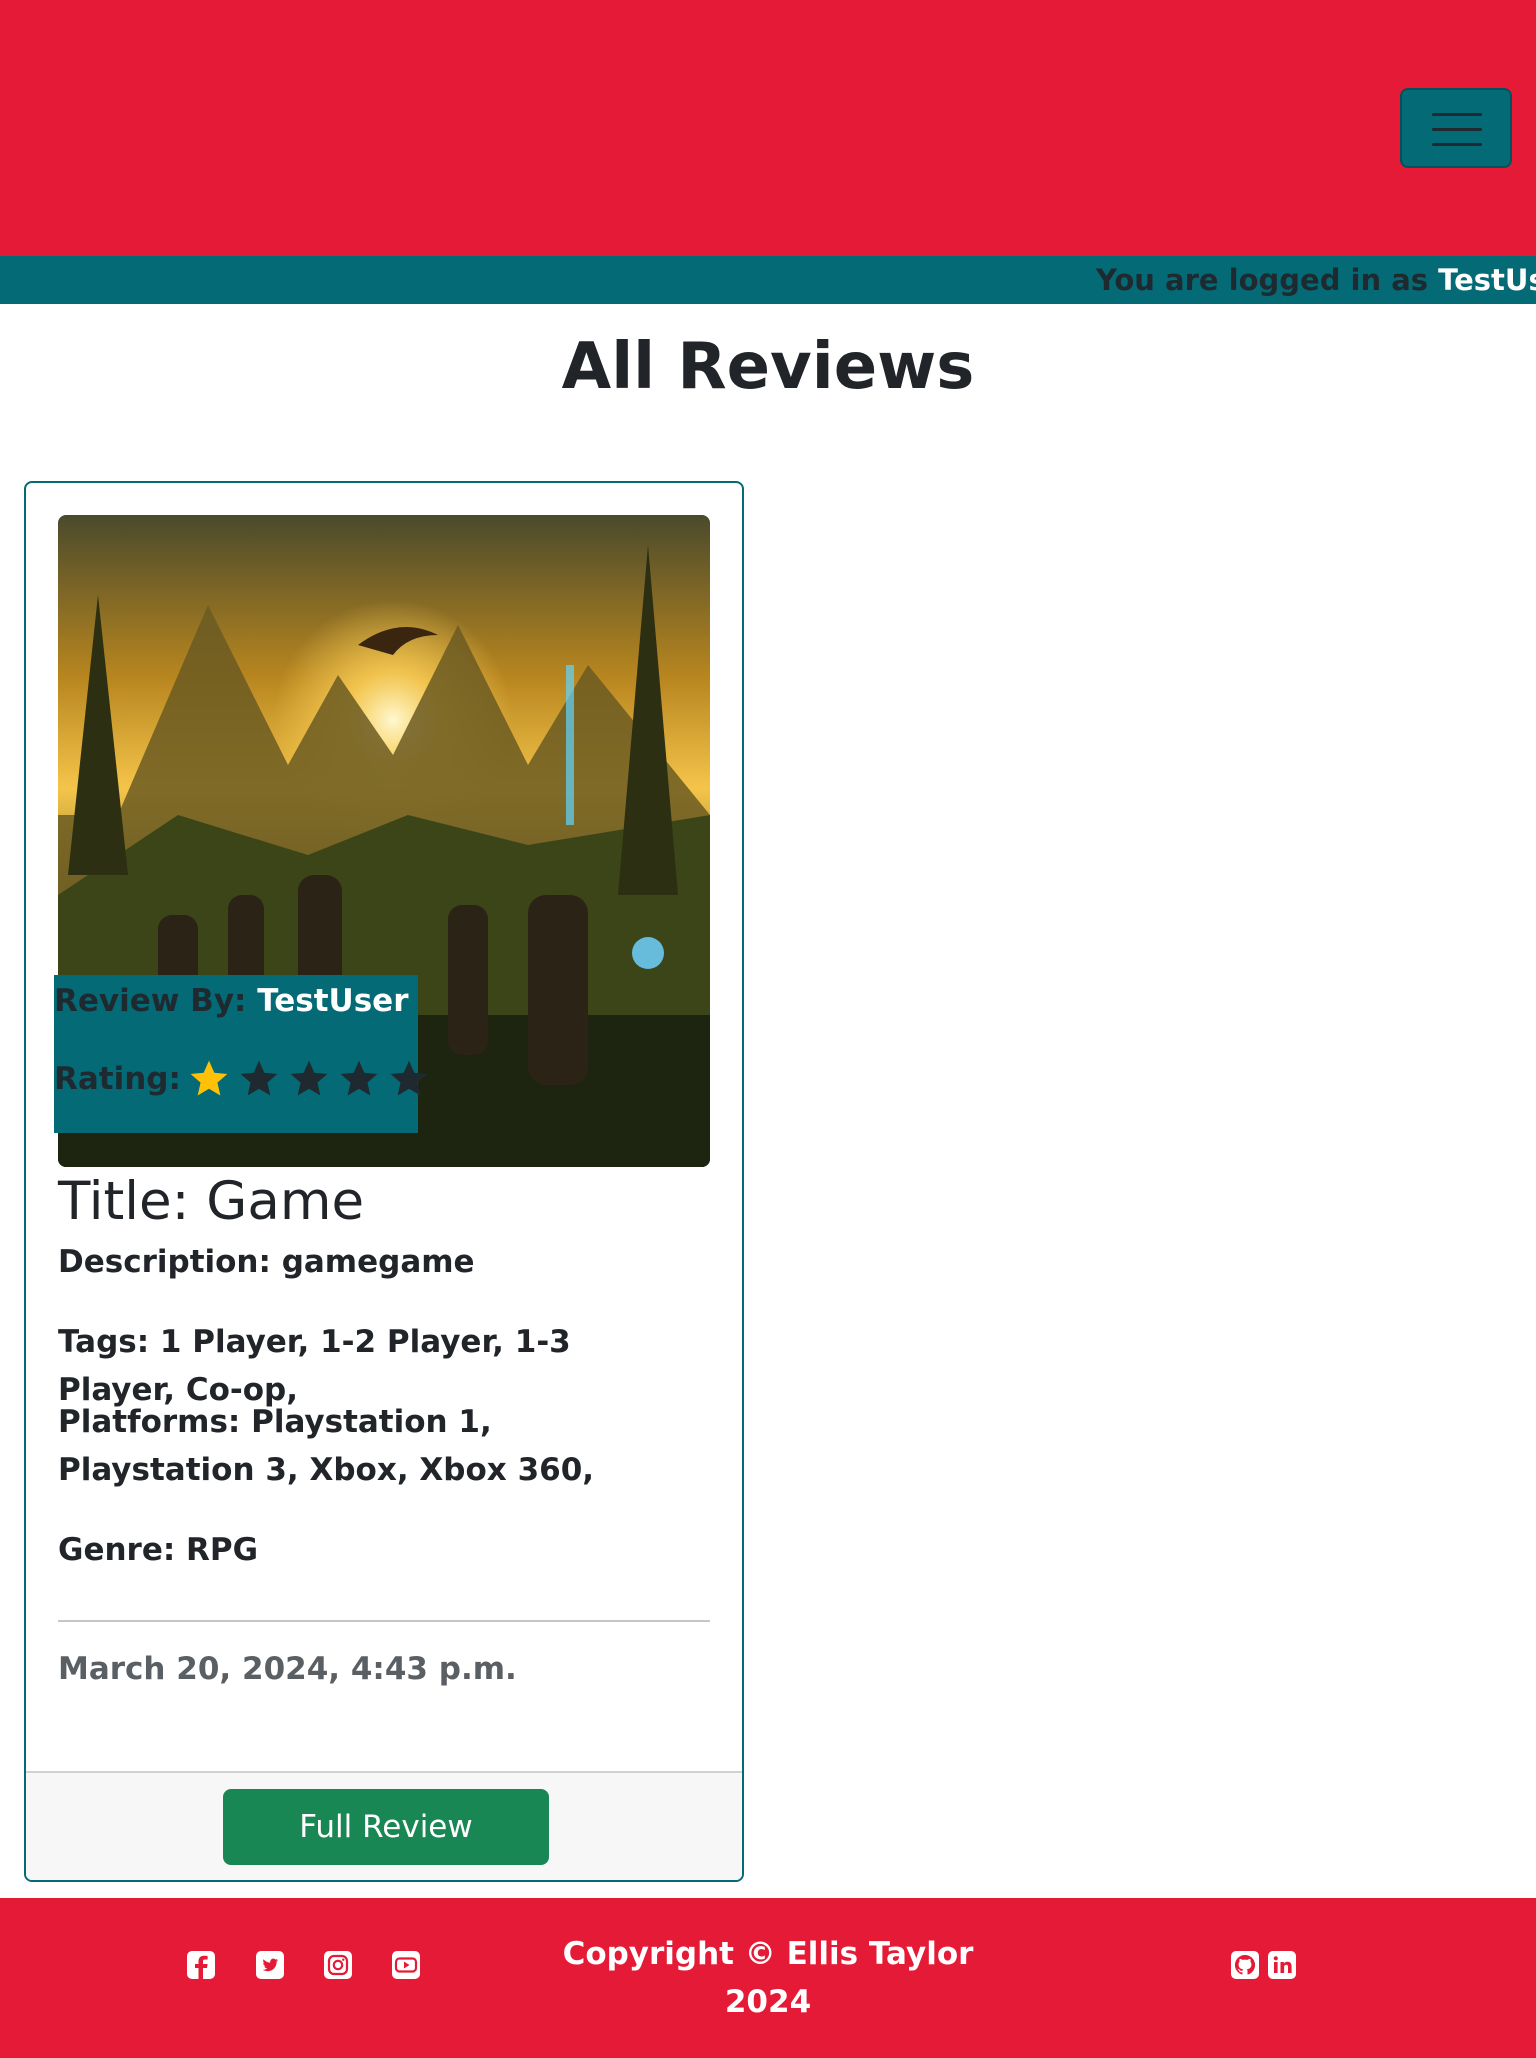 This screenshot has width=1536, height=2058. Describe the element at coordinates (241, 1054) in the screenshot. I see `review-meta-overlay: Review By: TestUser Rating:` at that location.